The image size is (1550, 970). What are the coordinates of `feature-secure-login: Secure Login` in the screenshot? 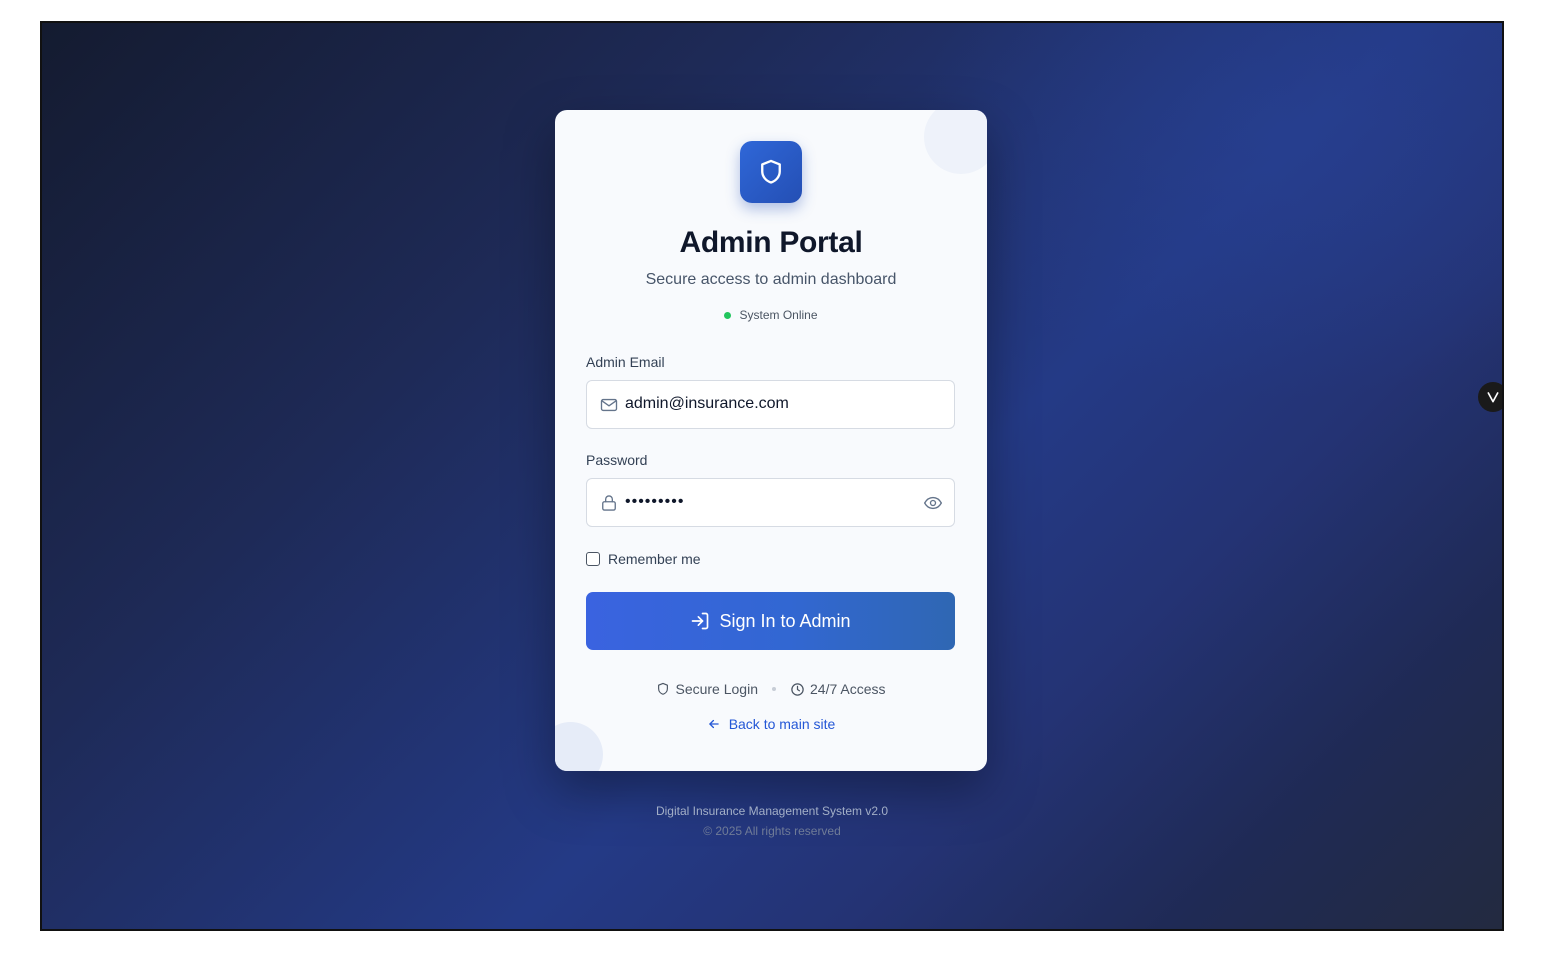 It's located at (707, 689).